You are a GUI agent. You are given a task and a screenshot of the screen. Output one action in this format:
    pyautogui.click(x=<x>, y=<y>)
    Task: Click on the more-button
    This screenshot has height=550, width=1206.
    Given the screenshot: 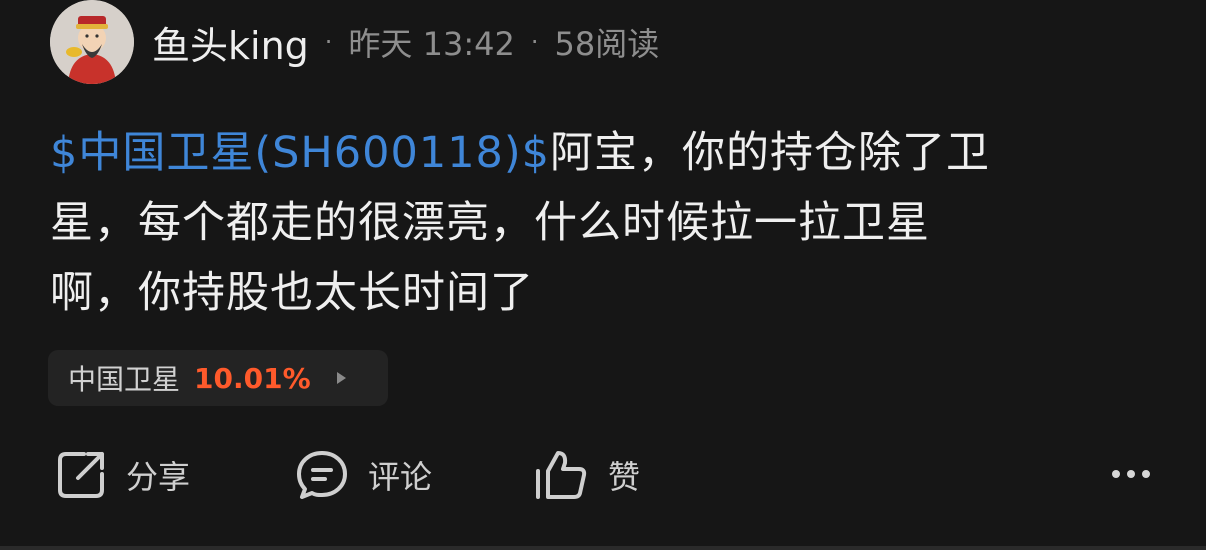 What is the action you would take?
    pyautogui.click(x=1131, y=474)
    